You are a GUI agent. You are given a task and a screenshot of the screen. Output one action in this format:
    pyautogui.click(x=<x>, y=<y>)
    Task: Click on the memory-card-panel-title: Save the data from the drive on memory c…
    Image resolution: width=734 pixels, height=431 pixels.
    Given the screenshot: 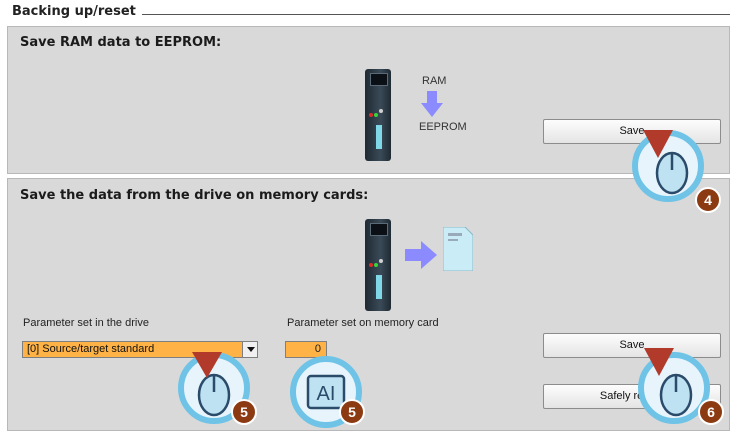 What is the action you would take?
    pyautogui.click(x=194, y=195)
    